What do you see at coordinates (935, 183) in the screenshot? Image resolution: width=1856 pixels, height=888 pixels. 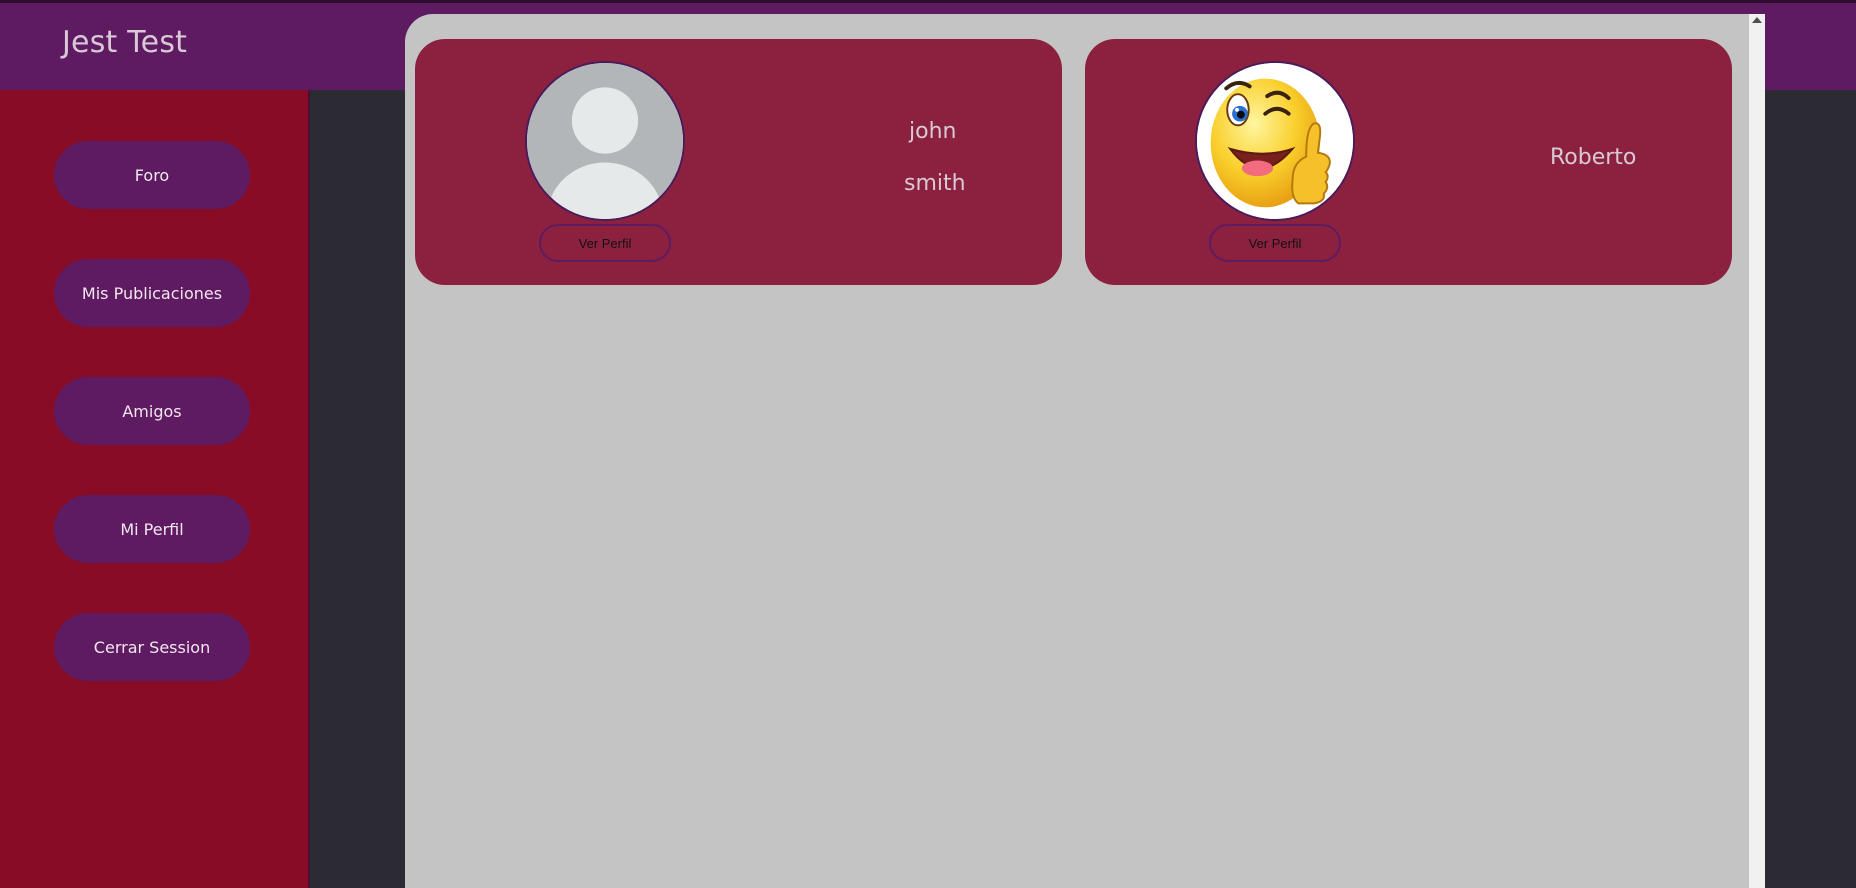 I see `friend-last-name: smith` at bounding box center [935, 183].